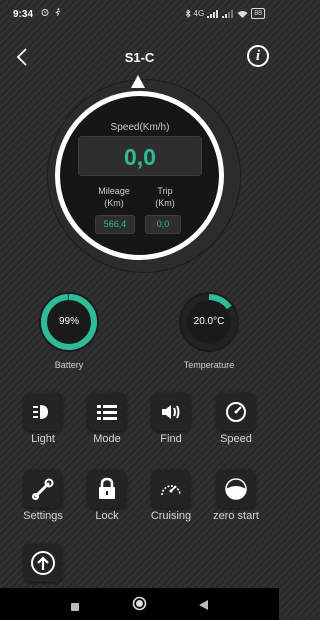 The height and width of the screenshot is (620, 320). I want to click on lock-tile, so click(107, 489).